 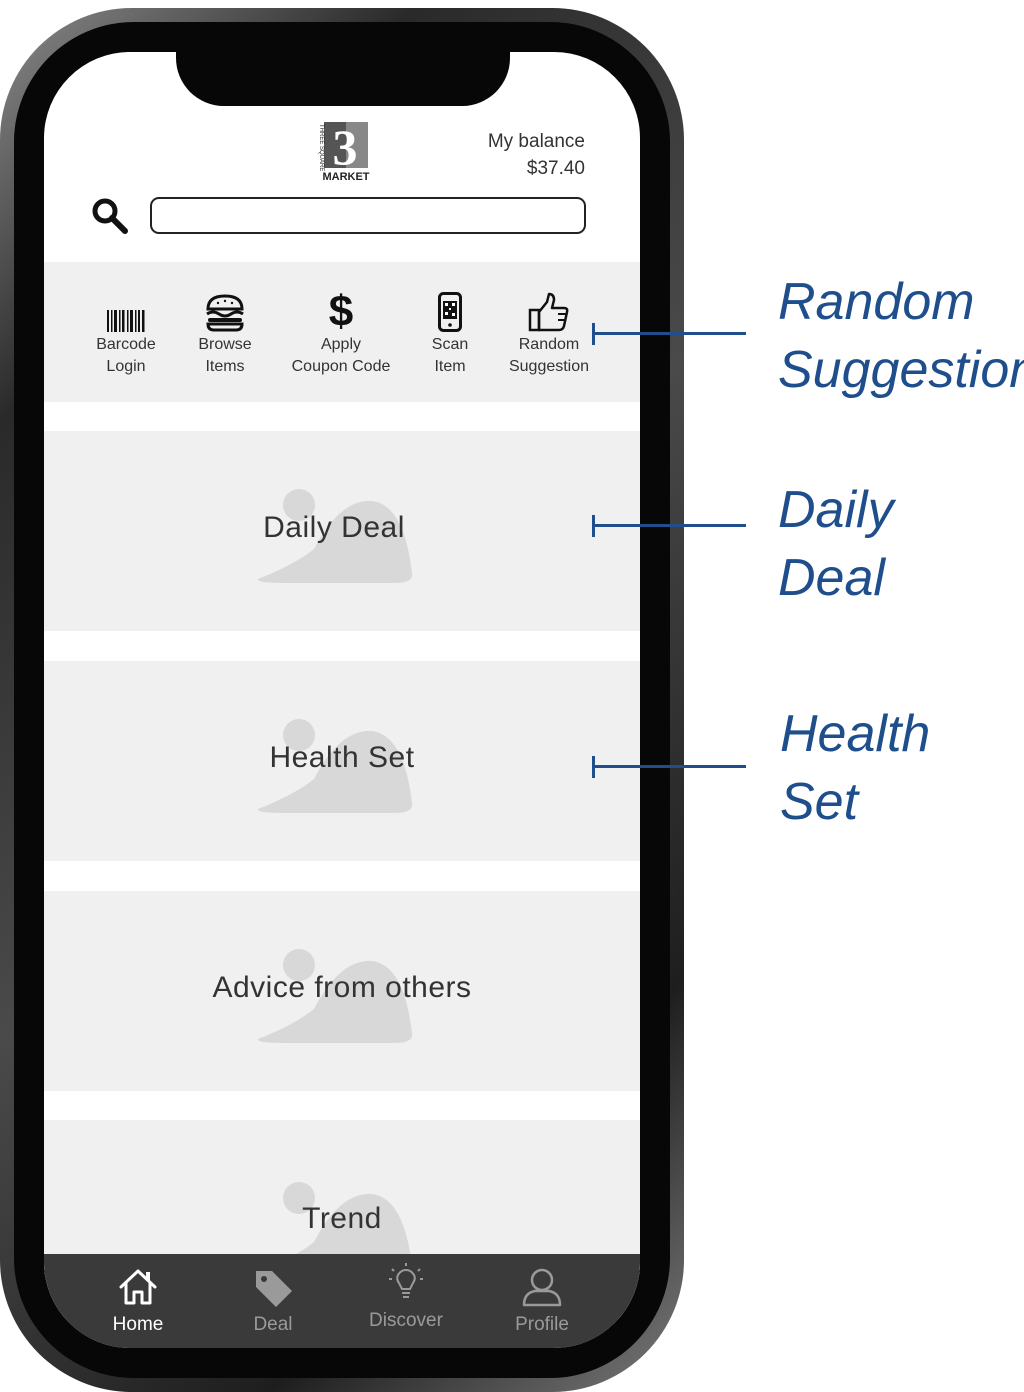 What do you see at coordinates (138, 1324) in the screenshot?
I see `nav-label: Home` at bounding box center [138, 1324].